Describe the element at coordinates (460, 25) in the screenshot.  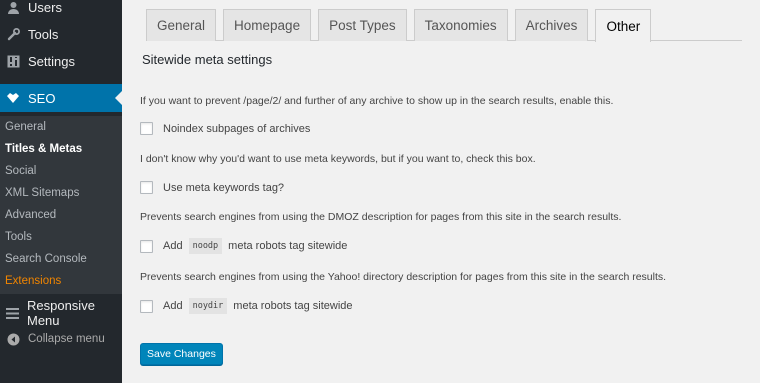
I see `tab-taxonomies: Taxonomies` at that location.